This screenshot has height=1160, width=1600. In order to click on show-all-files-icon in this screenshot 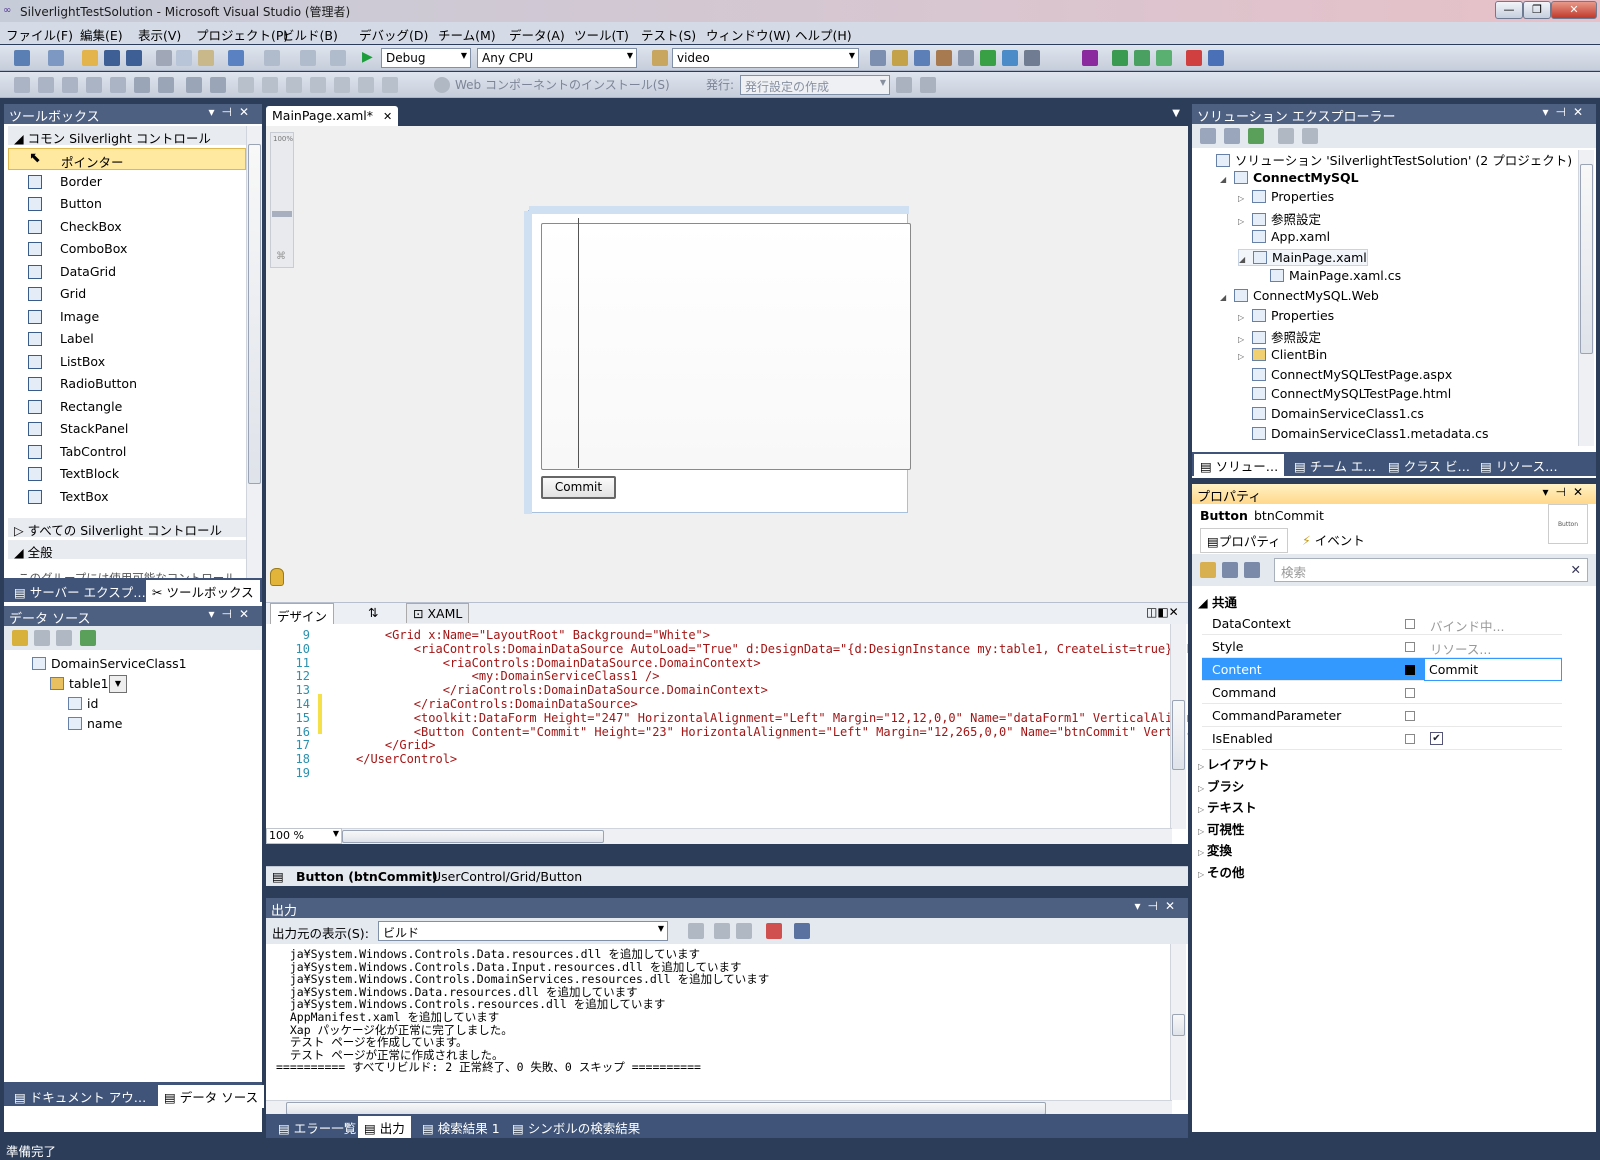, I will do `click(1232, 136)`.